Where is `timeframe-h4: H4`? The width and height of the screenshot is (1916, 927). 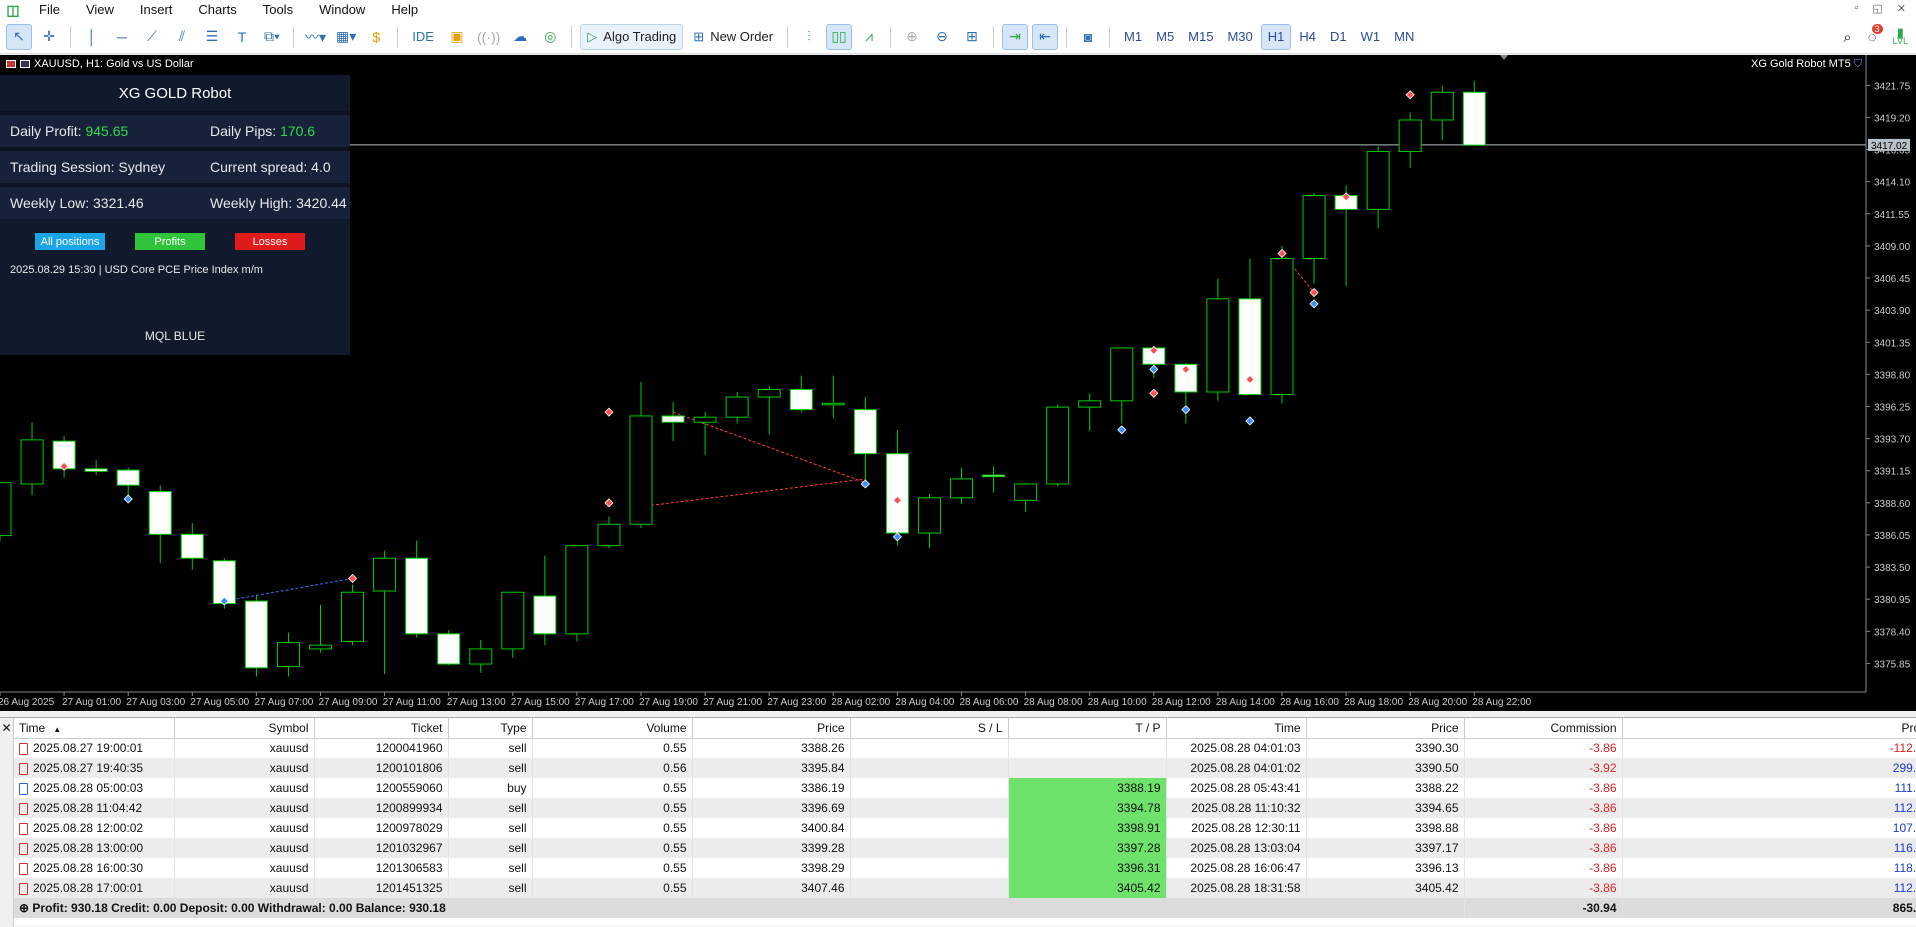
timeframe-h4: H4 is located at coordinates (1307, 37).